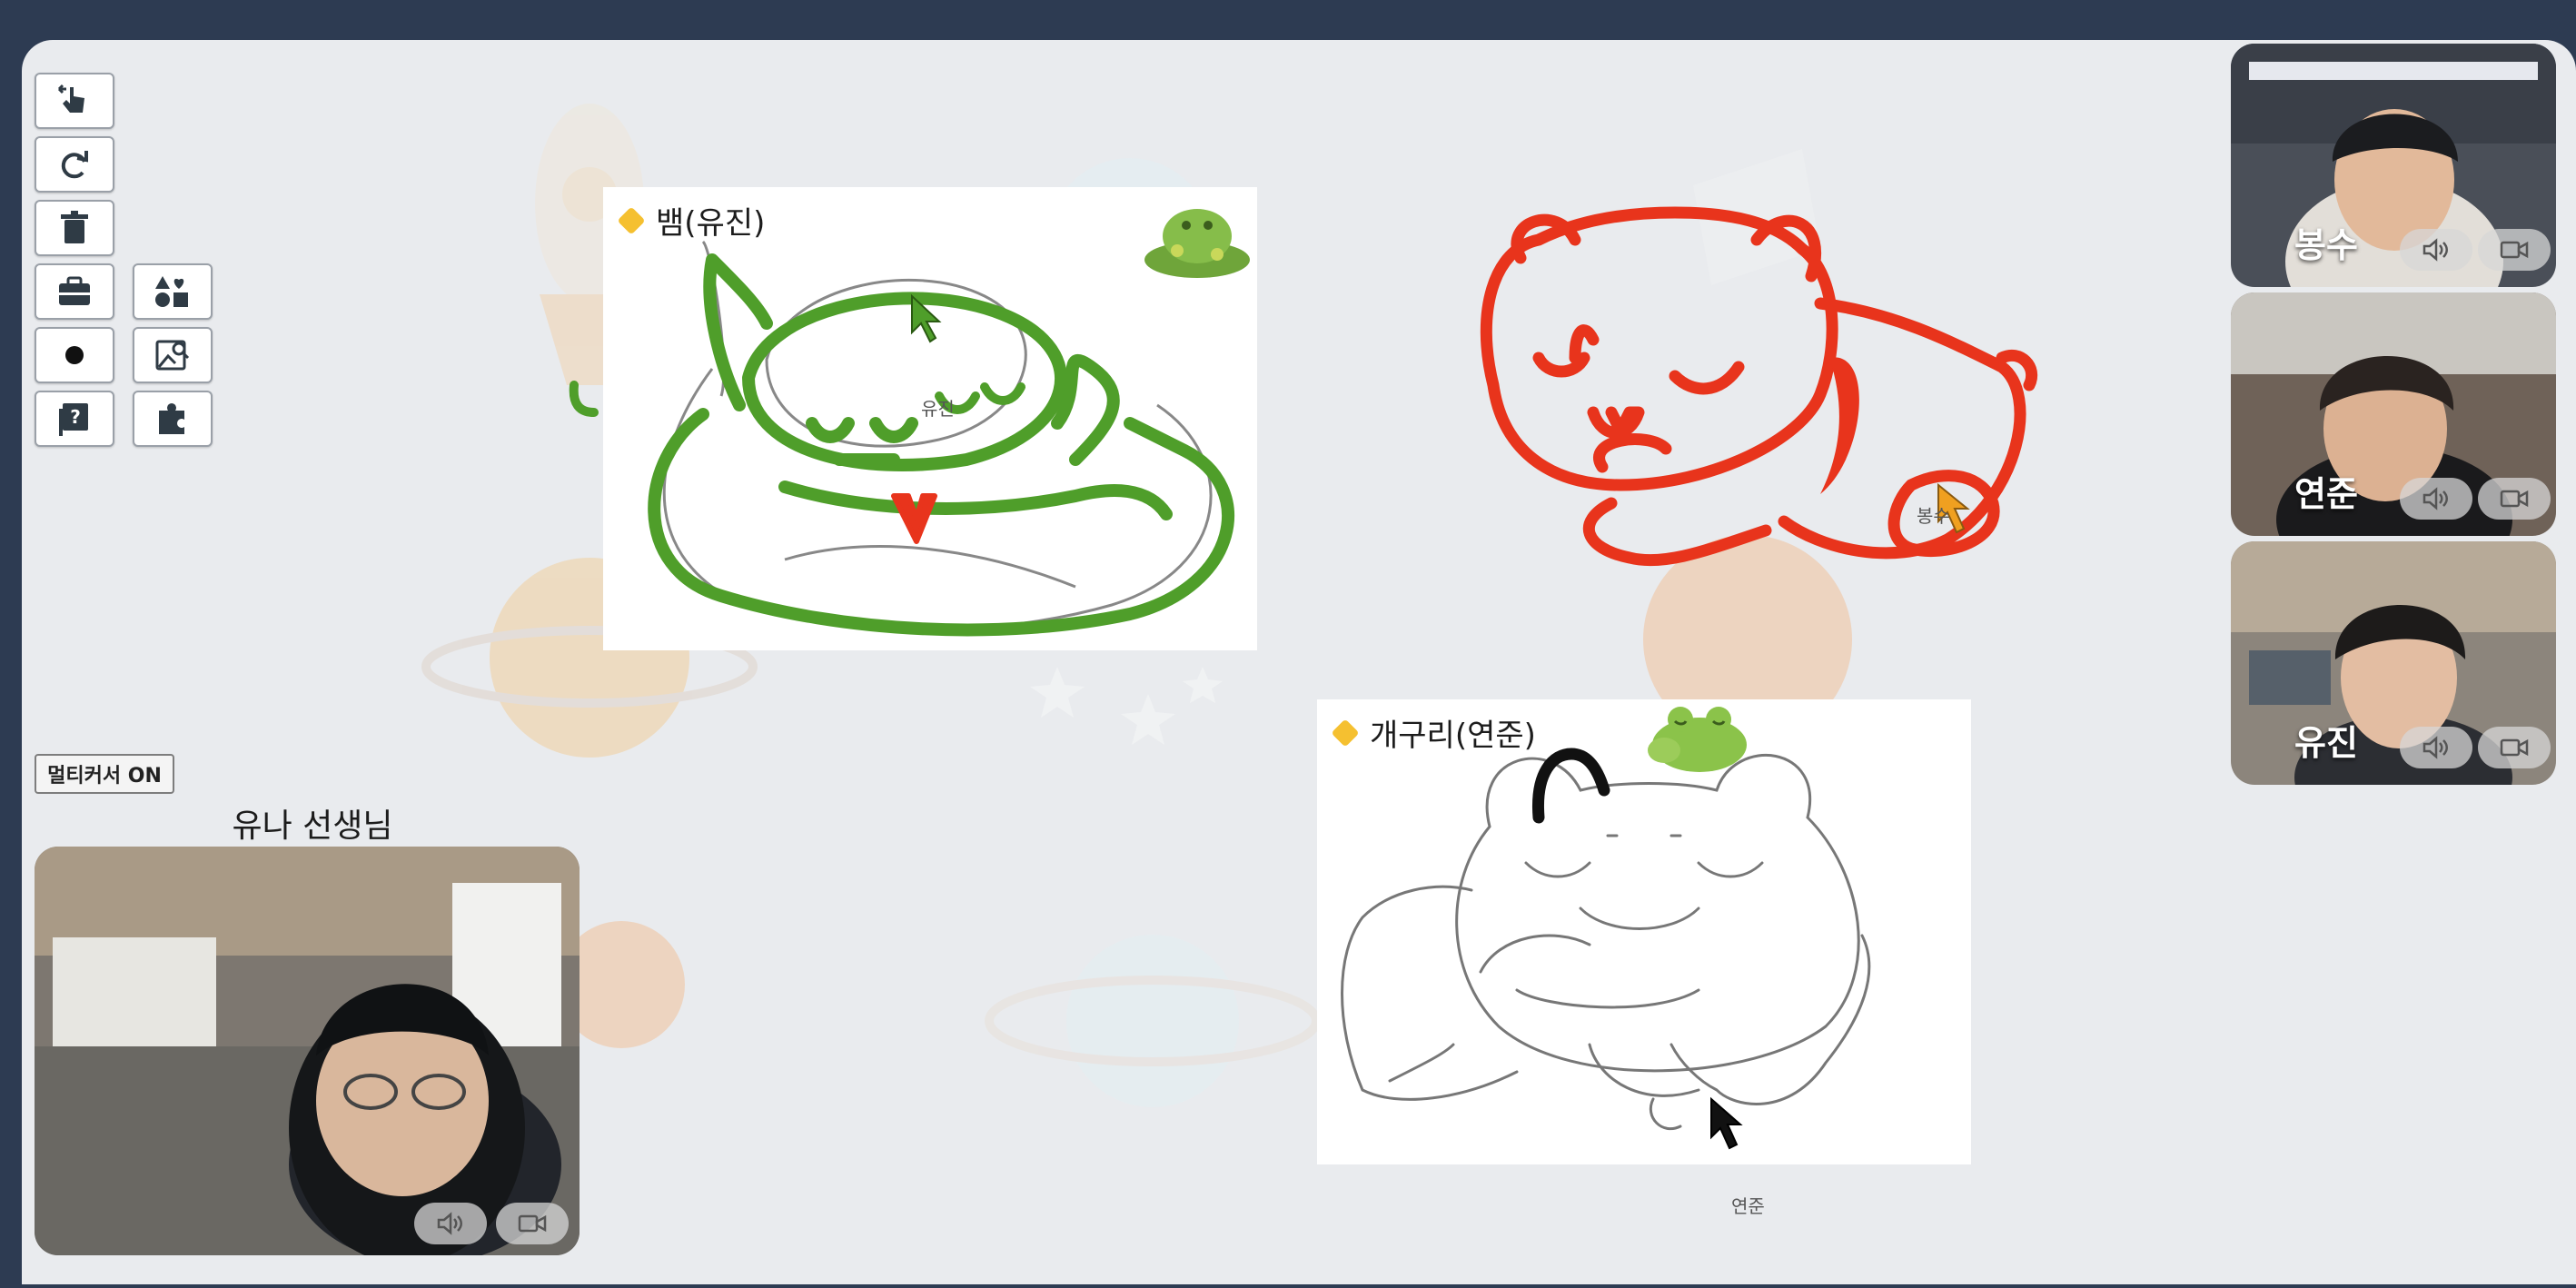 This screenshot has height=1288, width=2576. I want to click on puzzle-button, so click(173, 419).